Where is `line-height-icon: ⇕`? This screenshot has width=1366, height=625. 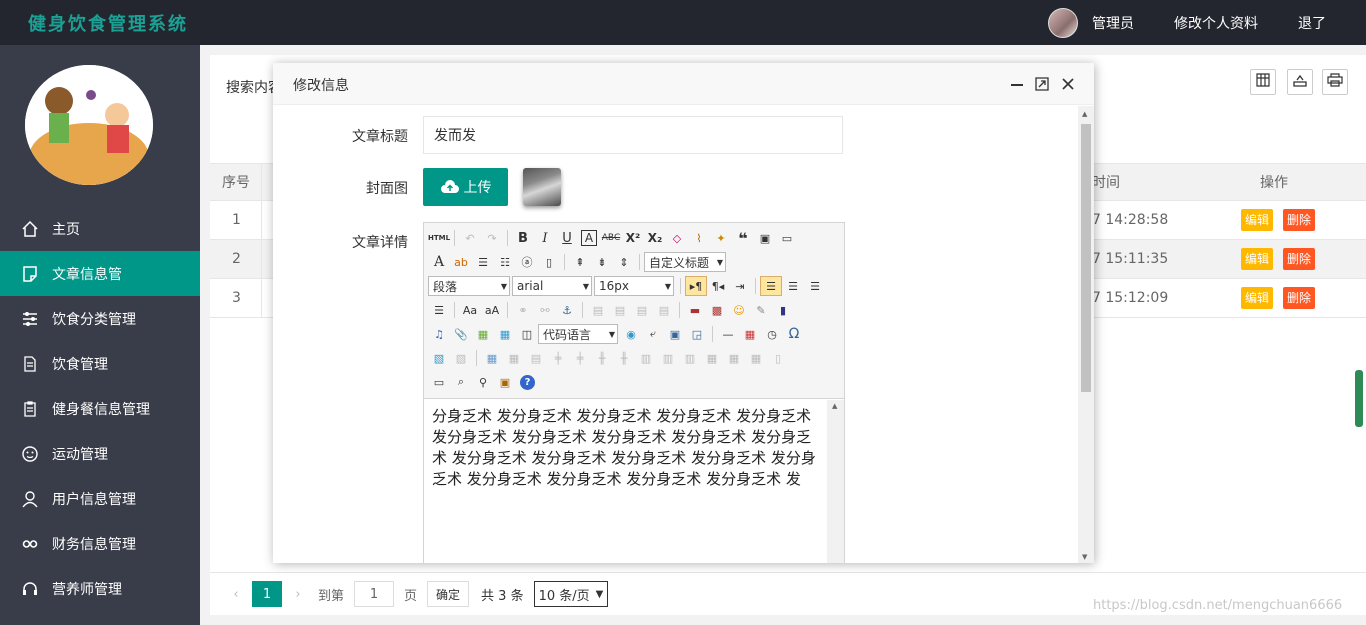 line-height-icon: ⇕ is located at coordinates (624, 262).